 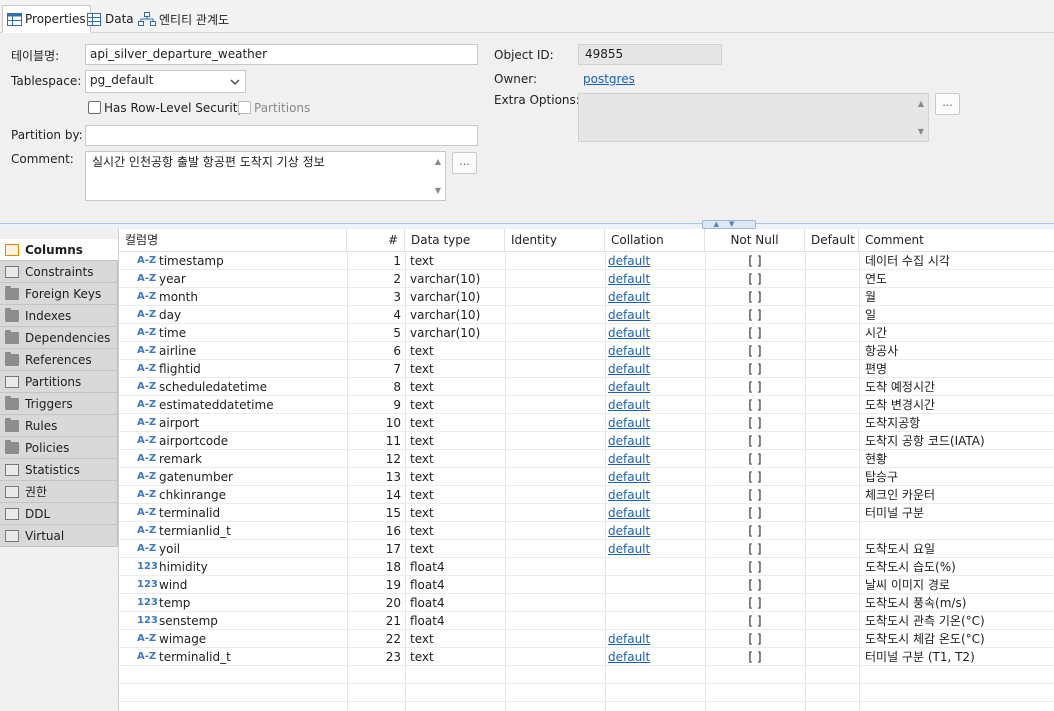 I want to click on column-header-not-null: Not Null, so click(x=755, y=240).